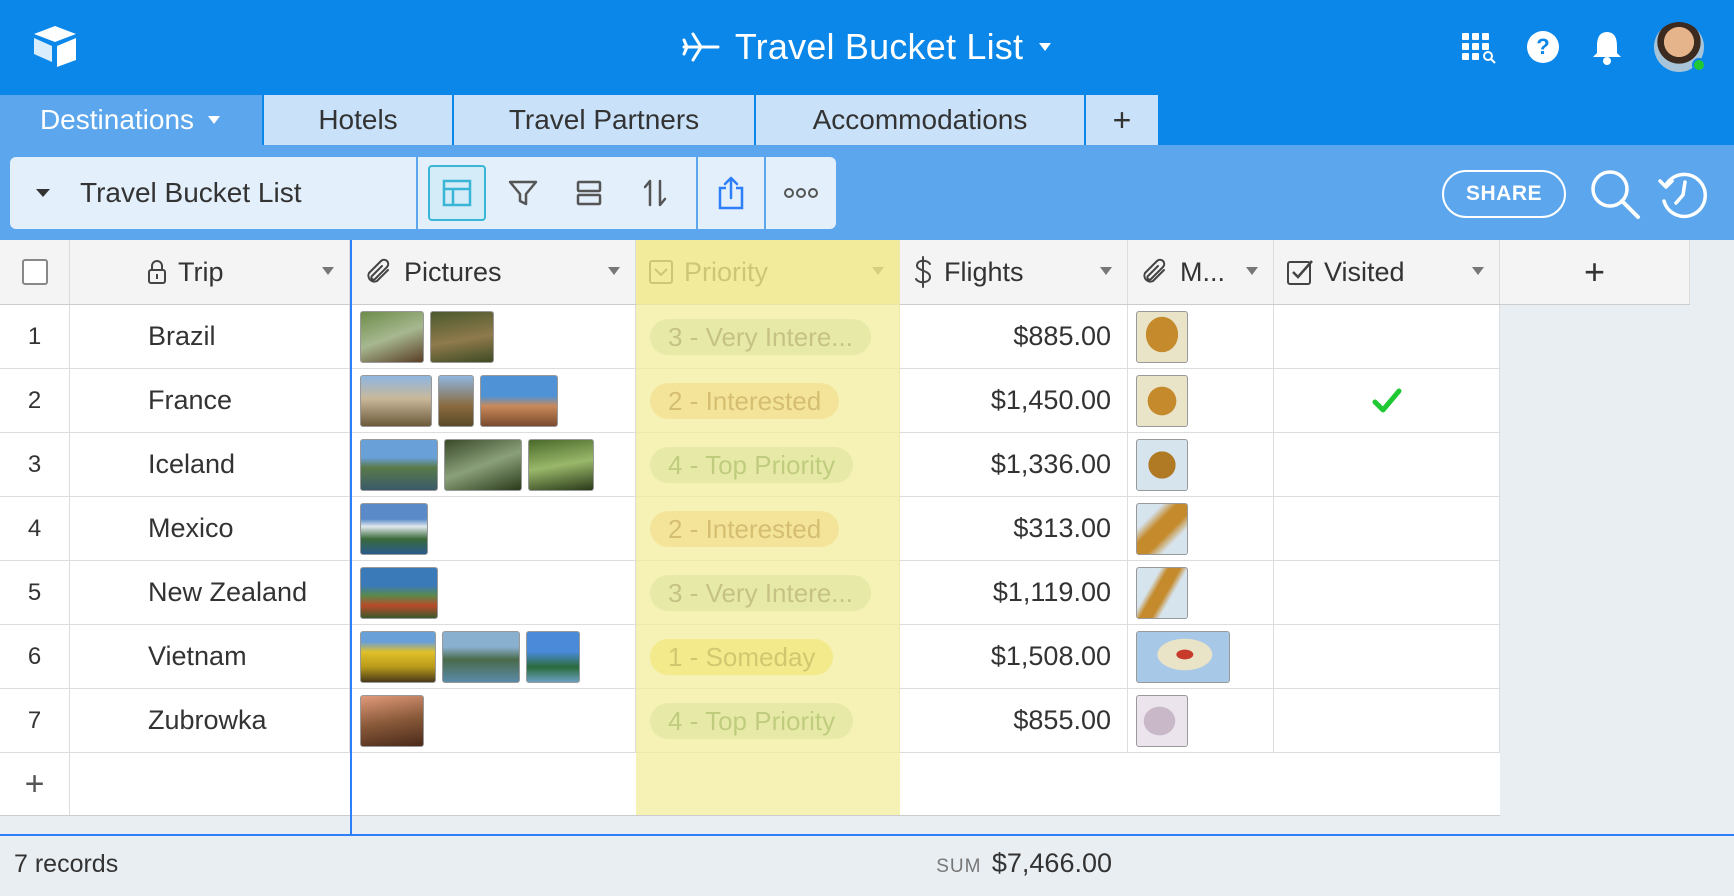  Describe the element at coordinates (1680, 47) in the screenshot. I see `avatar` at that location.